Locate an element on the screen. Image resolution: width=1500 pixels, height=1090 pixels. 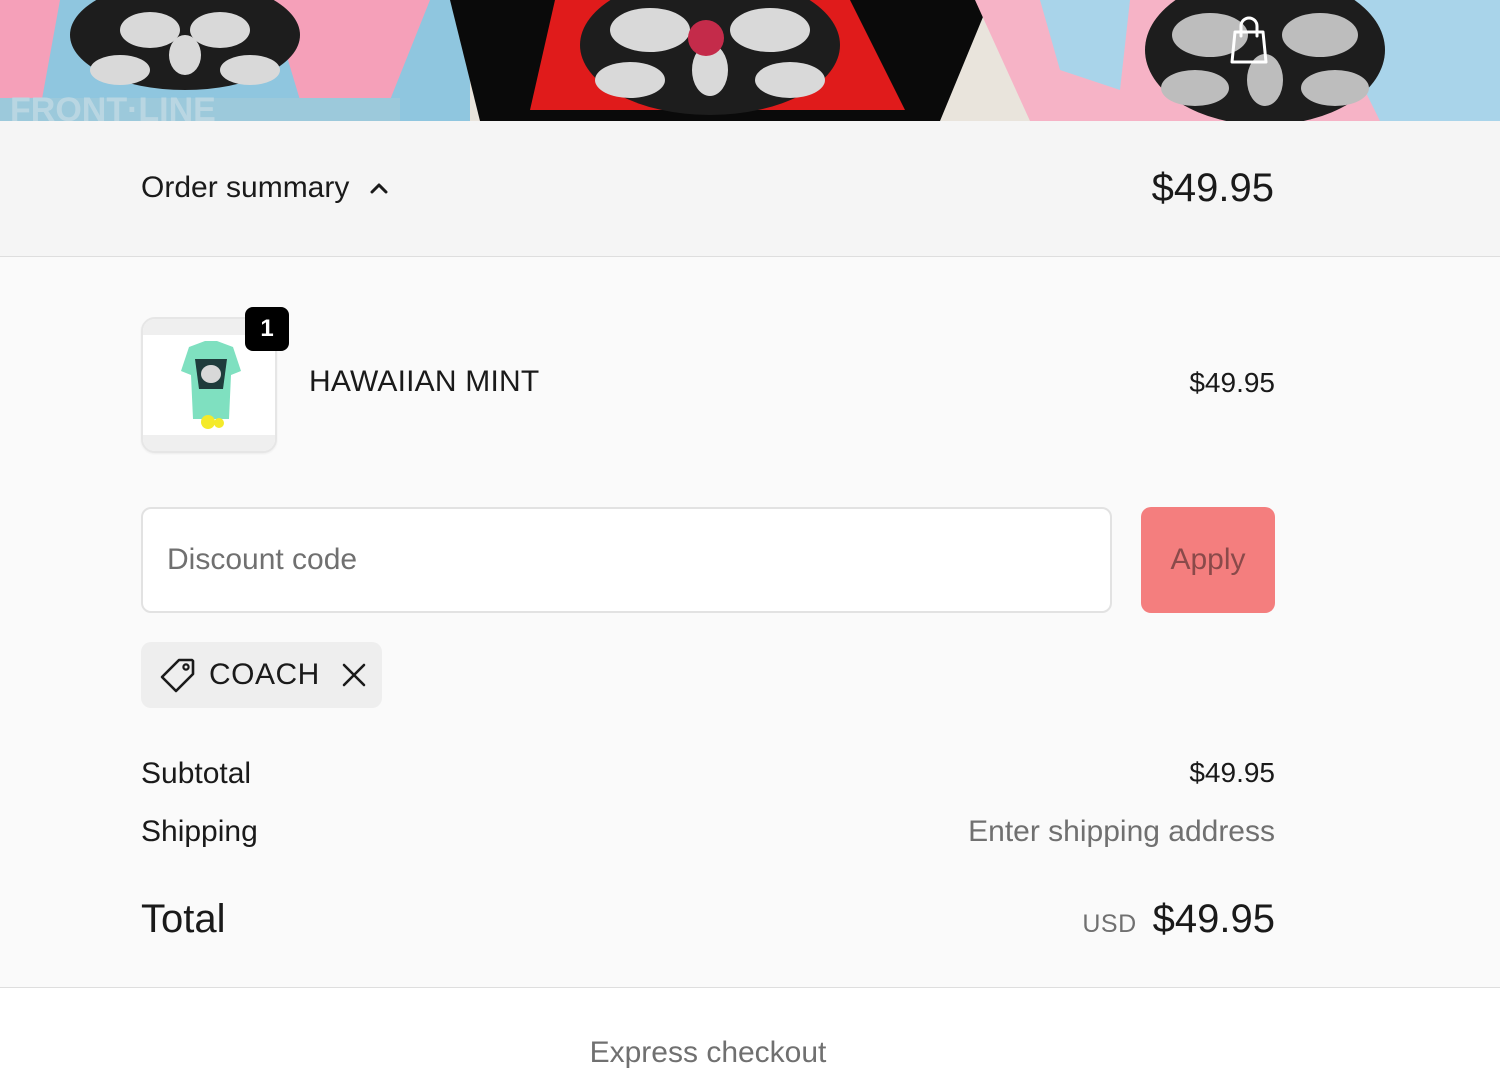
header-banner: FRONT·LINE is located at coordinates (750, 60).